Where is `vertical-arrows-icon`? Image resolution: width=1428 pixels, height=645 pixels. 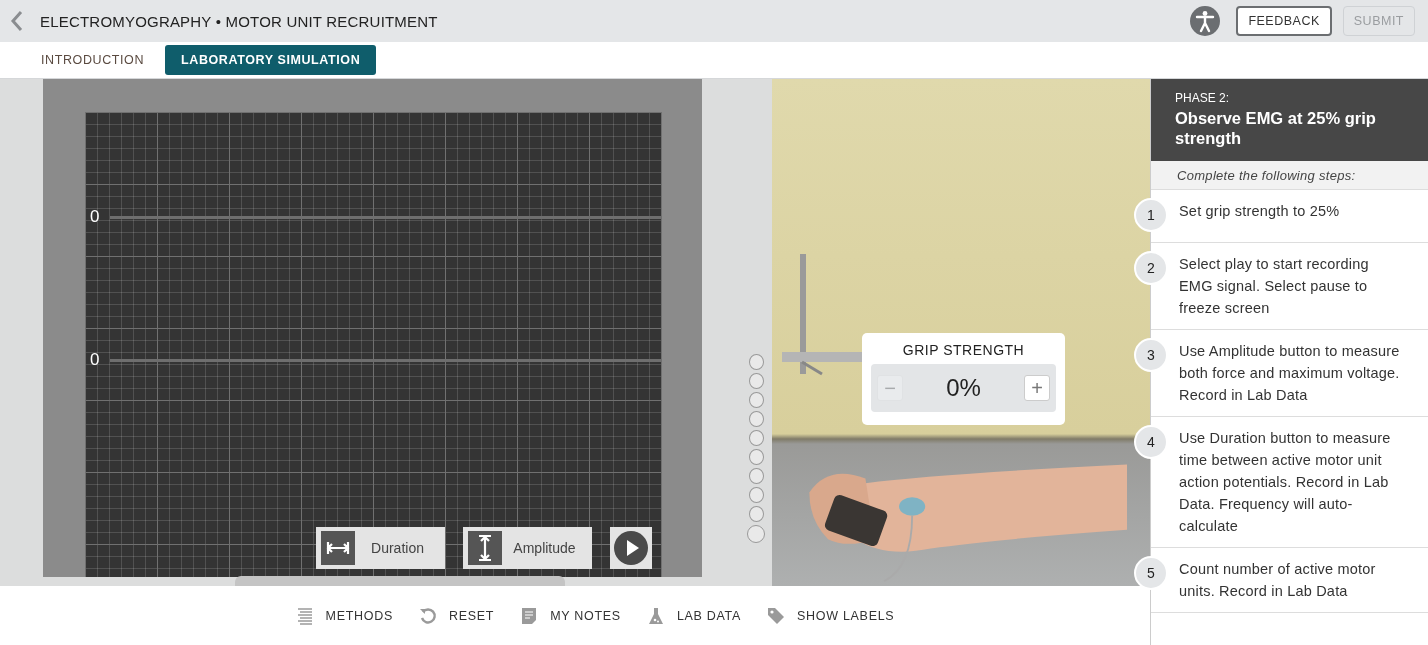 vertical-arrows-icon is located at coordinates (485, 548).